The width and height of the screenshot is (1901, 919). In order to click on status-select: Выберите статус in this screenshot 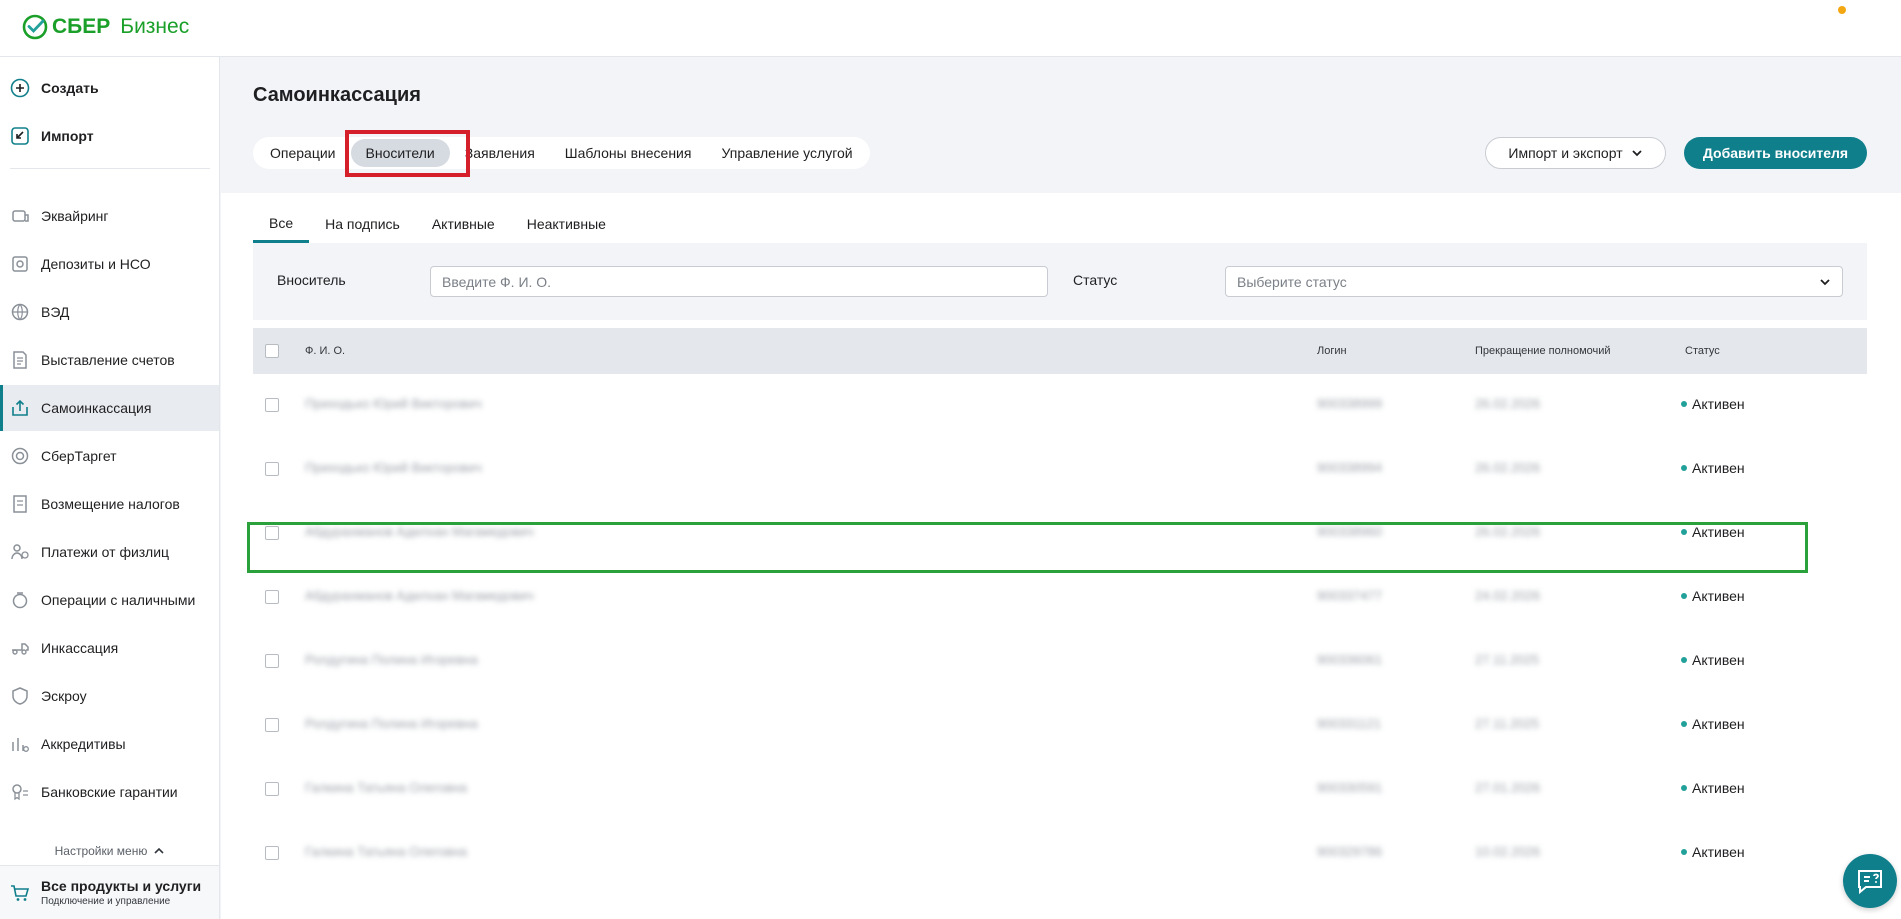, I will do `click(1534, 281)`.